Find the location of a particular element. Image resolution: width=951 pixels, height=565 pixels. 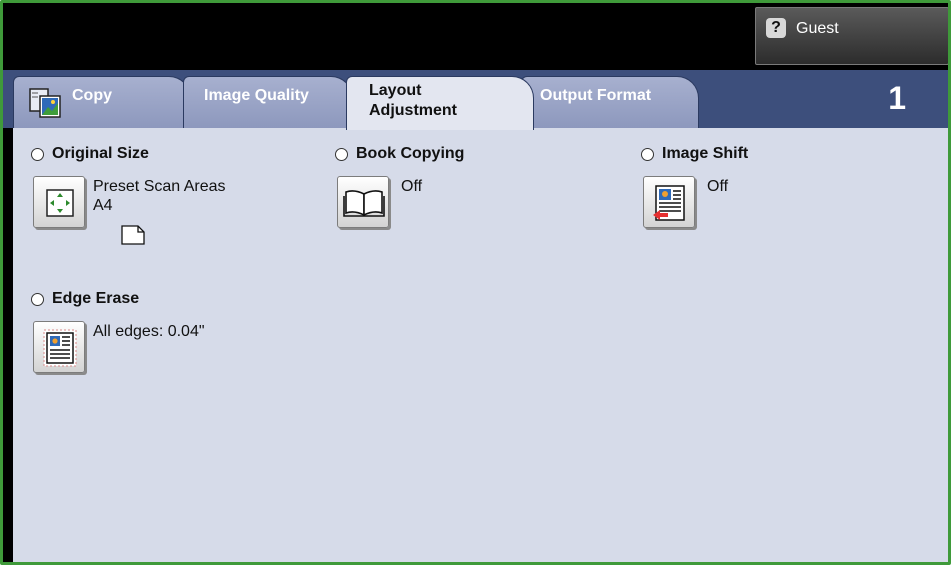

image-shift-heading: Image Shift is located at coordinates (694, 154).